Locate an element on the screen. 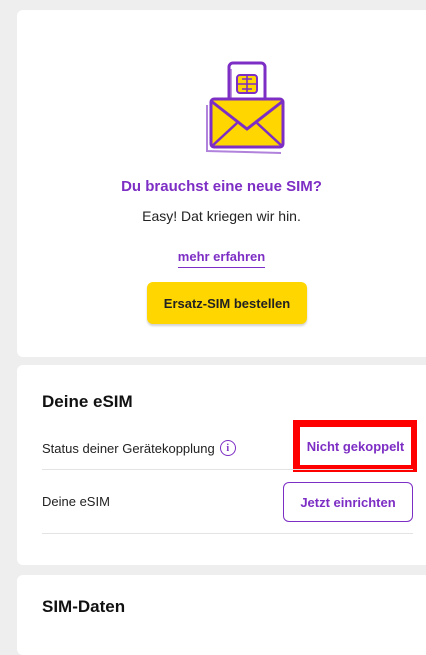 This screenshot has width=426, height=655. esim-section-title: Deine eSIM is located at coordinates (87, 401).